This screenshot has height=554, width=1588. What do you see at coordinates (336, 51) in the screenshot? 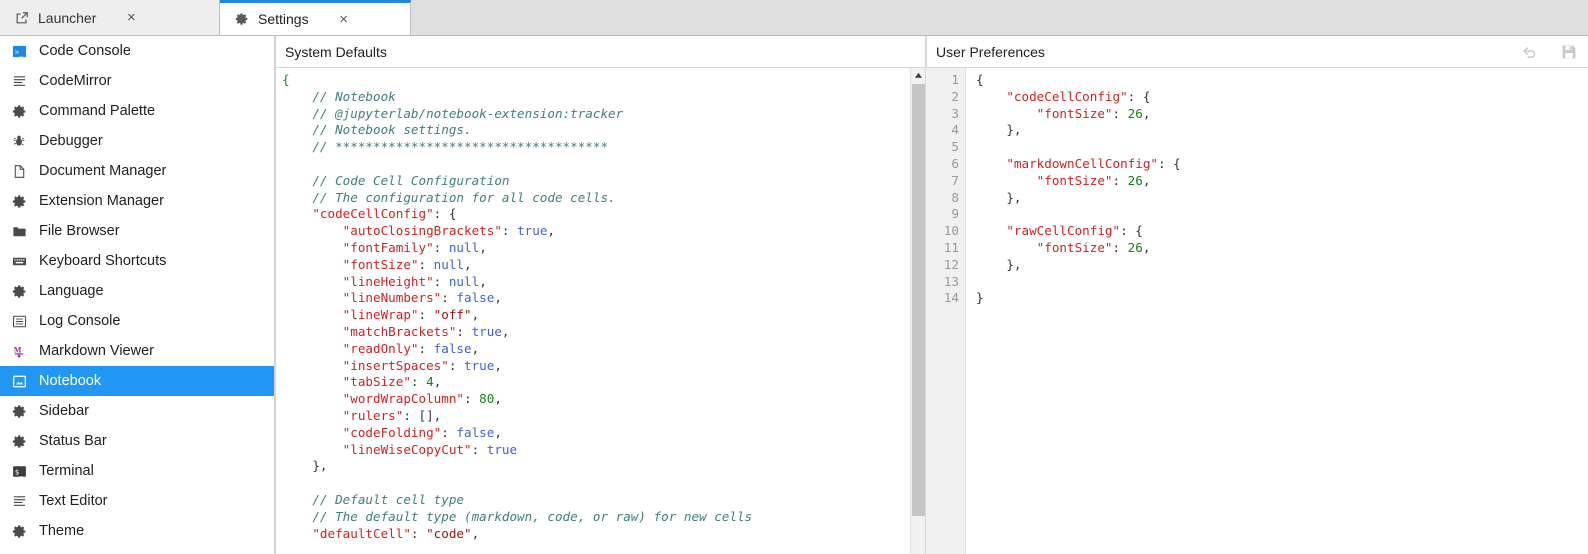
I see `panel-title: System Defaults` at bounding box center [336, 51].